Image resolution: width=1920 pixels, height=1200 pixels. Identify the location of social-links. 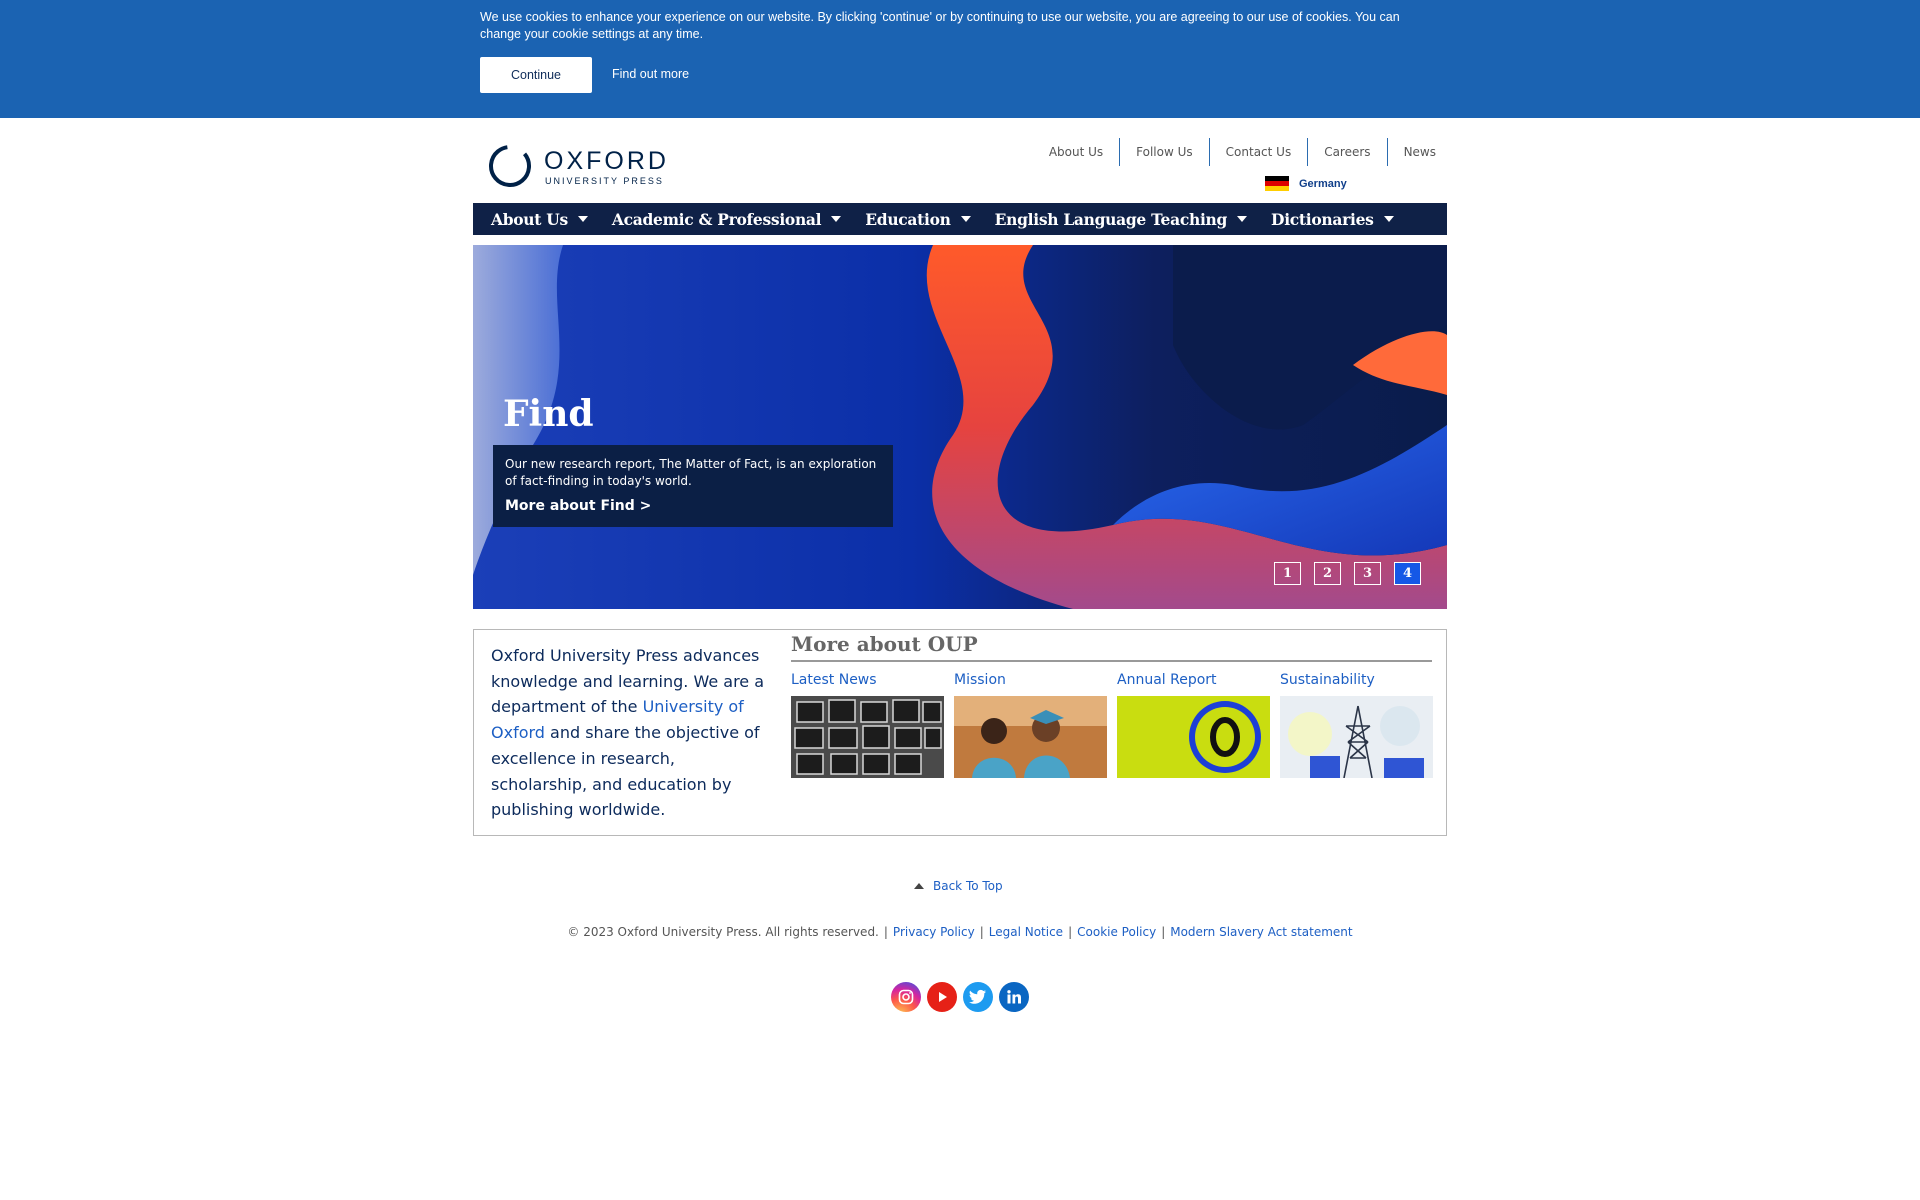
(963, 997).